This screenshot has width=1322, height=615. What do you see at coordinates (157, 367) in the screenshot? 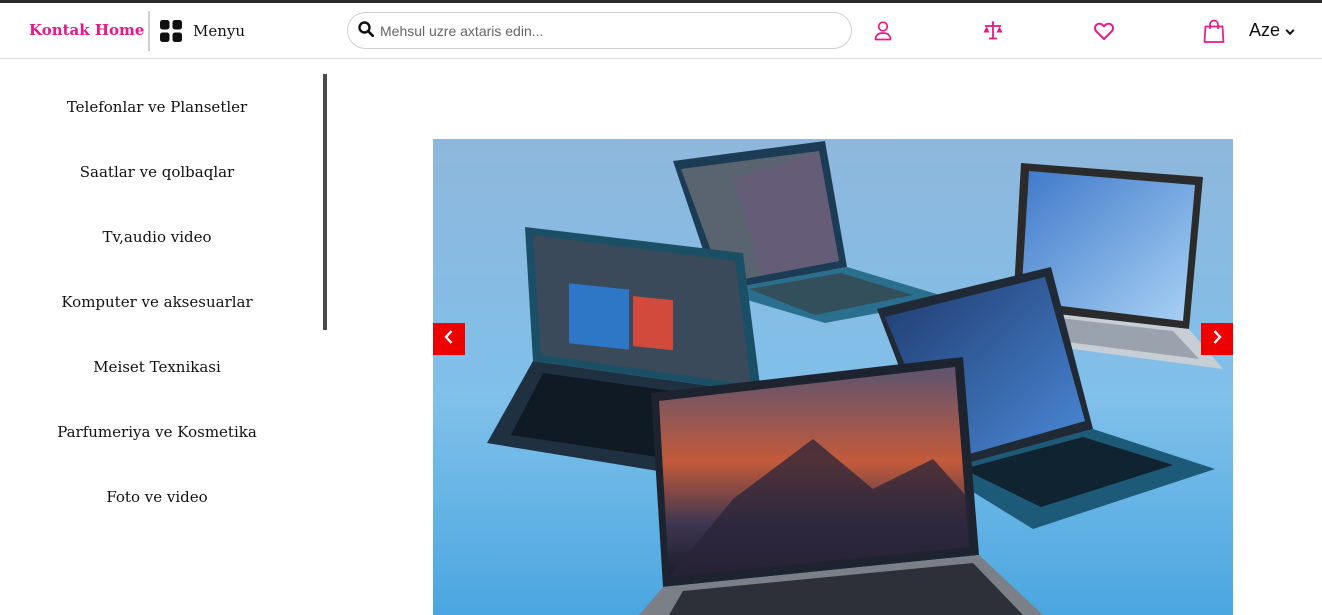
I see `sidebar-item-home-appliances: Meiset Texnikasi` at bounding box center [157, 367].